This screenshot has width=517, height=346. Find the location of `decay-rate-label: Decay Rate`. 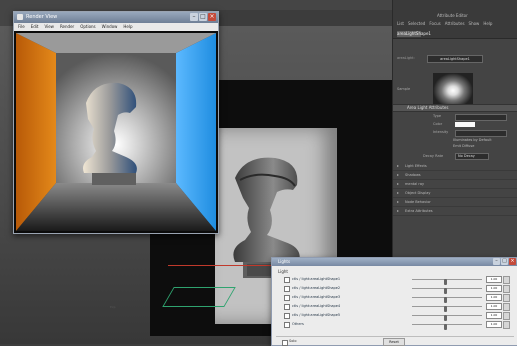

decay-rate-label: Decay Rate is located at coordinates (433, 156).